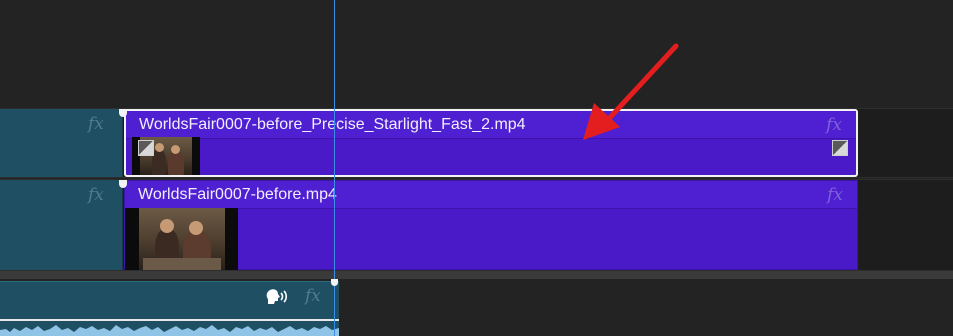 This screenshot has height=336, width=953. Describe the element at coordinates (181, 239) in the screenshot. I see `clip-thumbnail` at that location.